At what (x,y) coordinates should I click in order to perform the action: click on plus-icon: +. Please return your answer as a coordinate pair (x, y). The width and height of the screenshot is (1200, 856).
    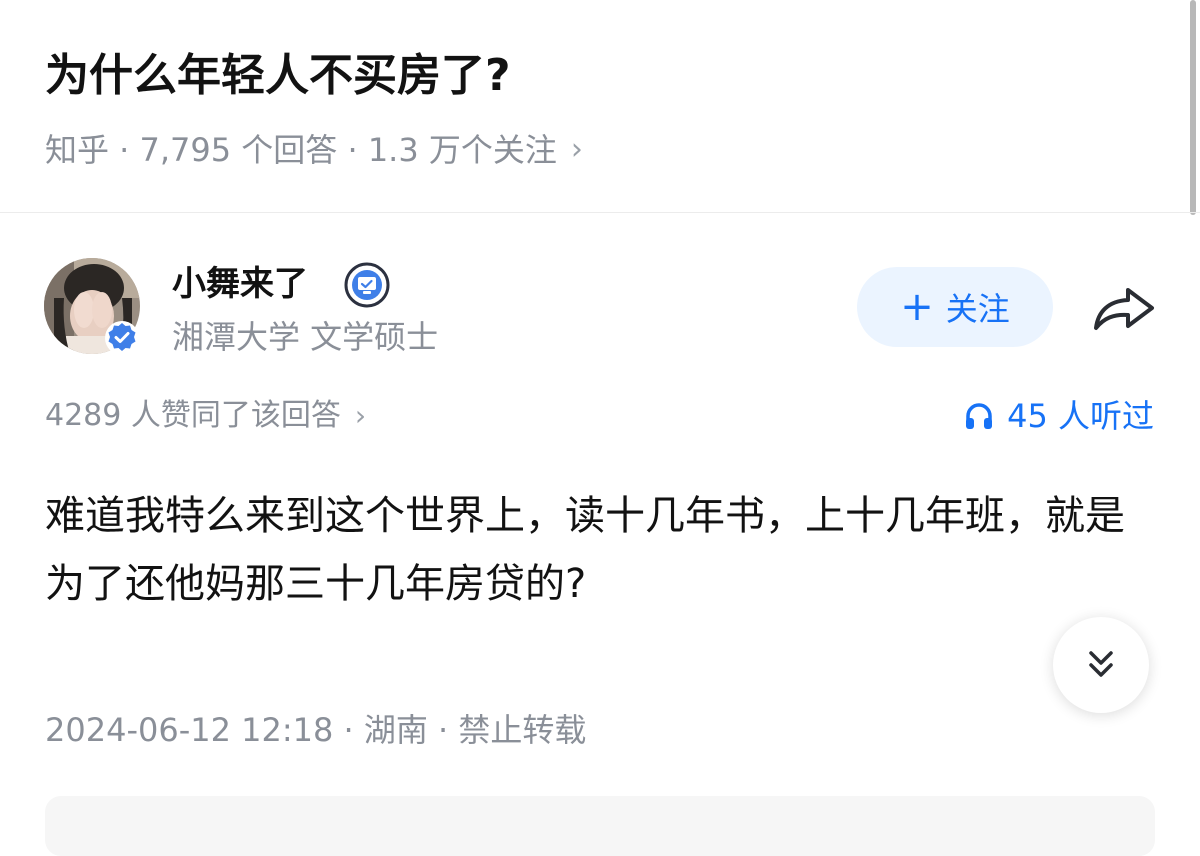
    Looking at the image, I should click on (917, 307).